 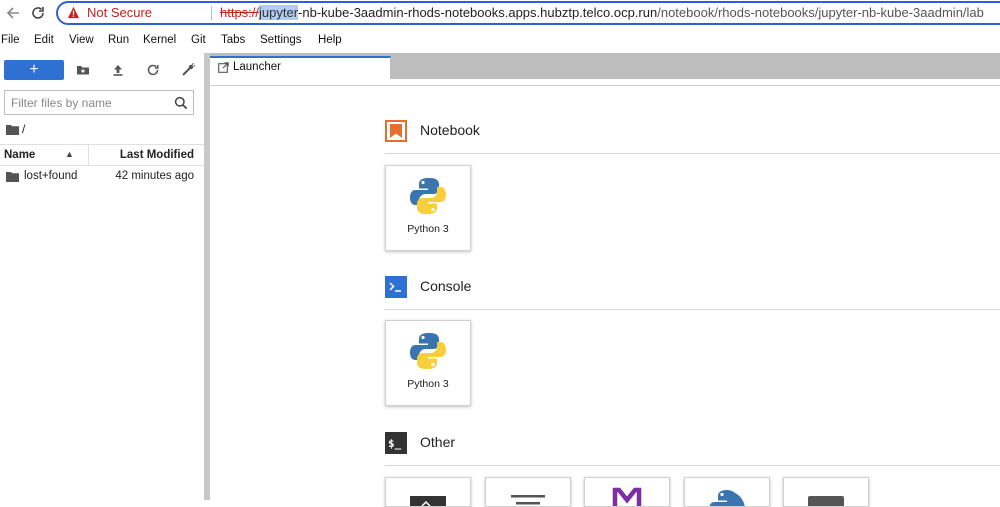 I want to click on terminal-icon, so click(x=428, y=501).